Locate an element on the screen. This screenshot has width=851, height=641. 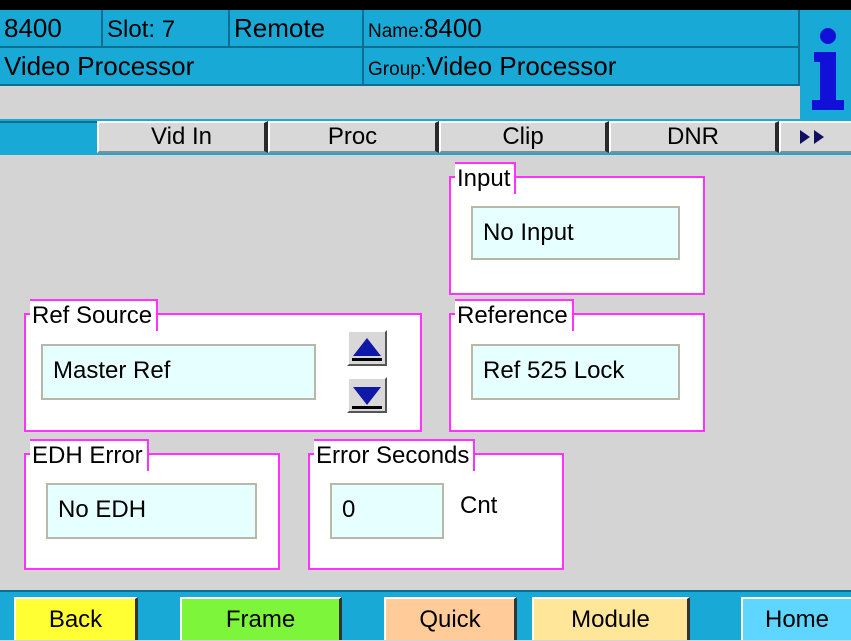
module-button: Module is located at coordinates (611, 618).